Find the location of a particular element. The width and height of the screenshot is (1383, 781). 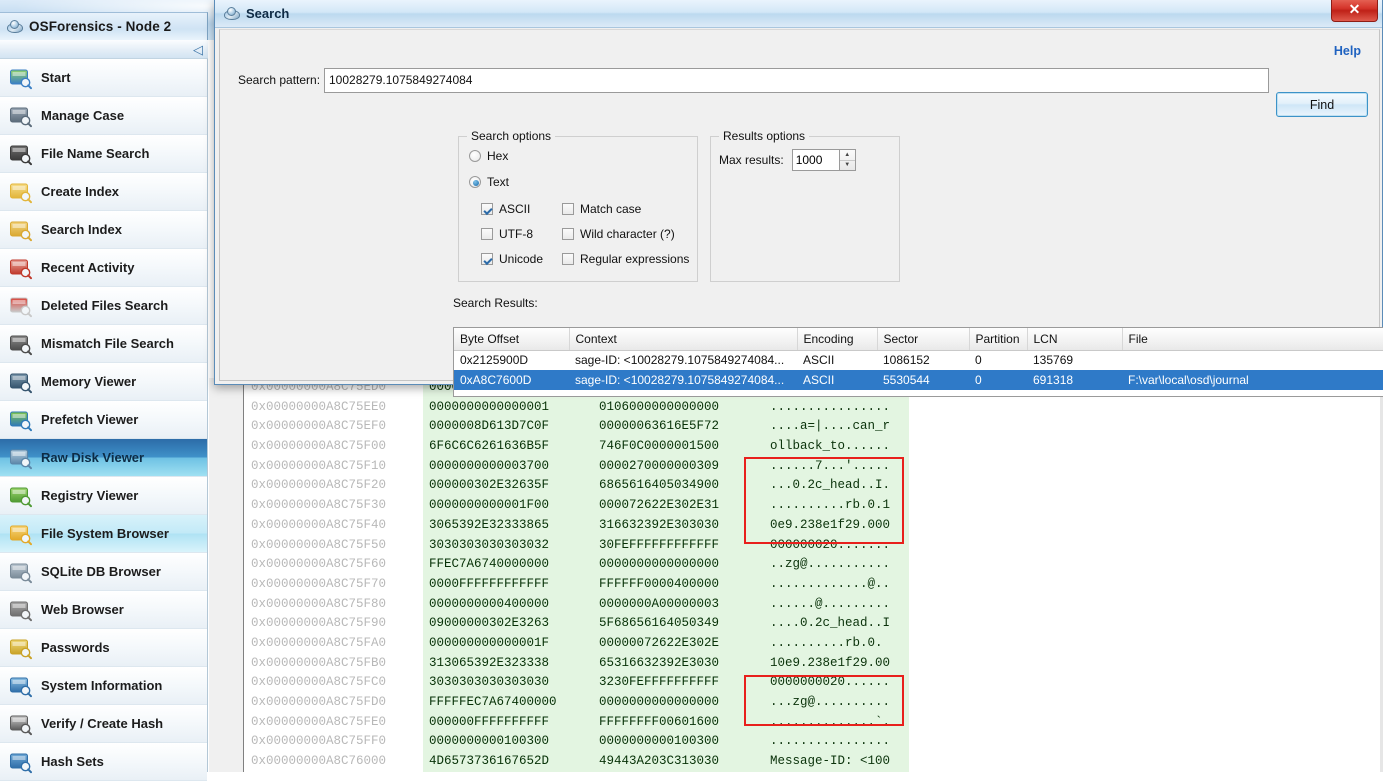

hex-addr-cell: 0x00000000A8C76000 is located at coordinates (334, 762).